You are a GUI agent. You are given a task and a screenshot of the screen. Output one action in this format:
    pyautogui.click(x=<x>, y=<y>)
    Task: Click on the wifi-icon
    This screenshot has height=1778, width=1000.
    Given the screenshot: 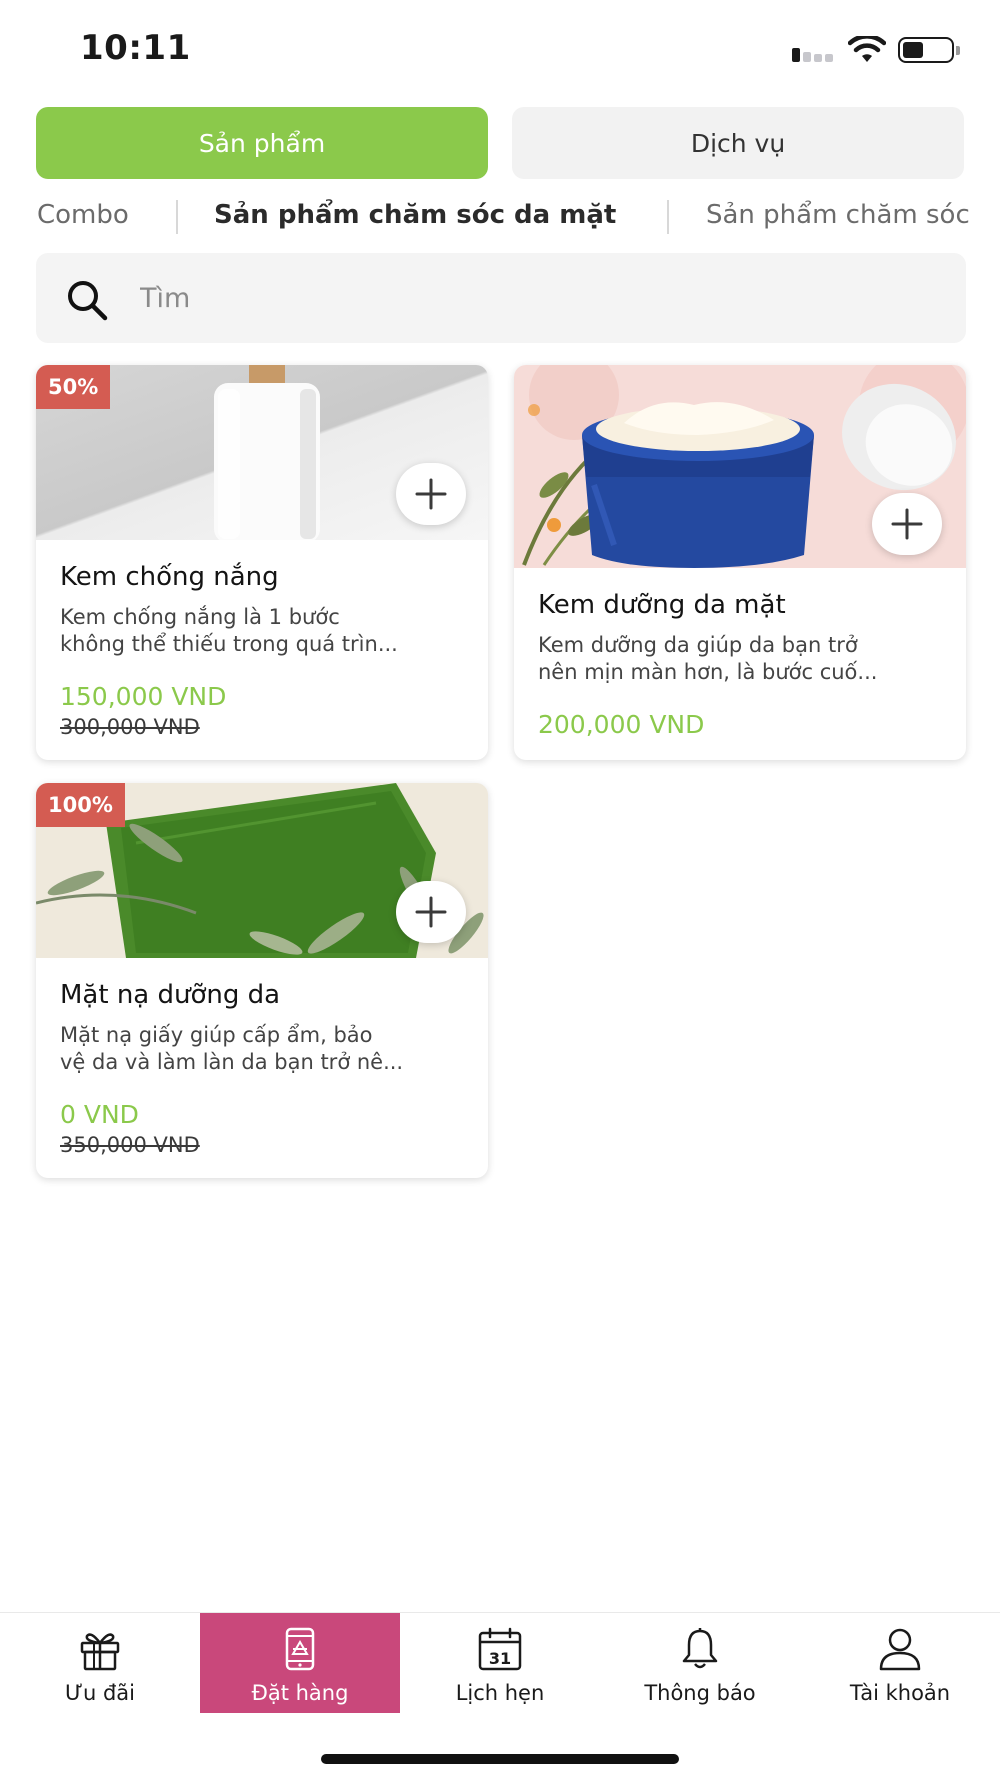 What is the action you would take?
    pyautogui.click(x=867, y=49)
    